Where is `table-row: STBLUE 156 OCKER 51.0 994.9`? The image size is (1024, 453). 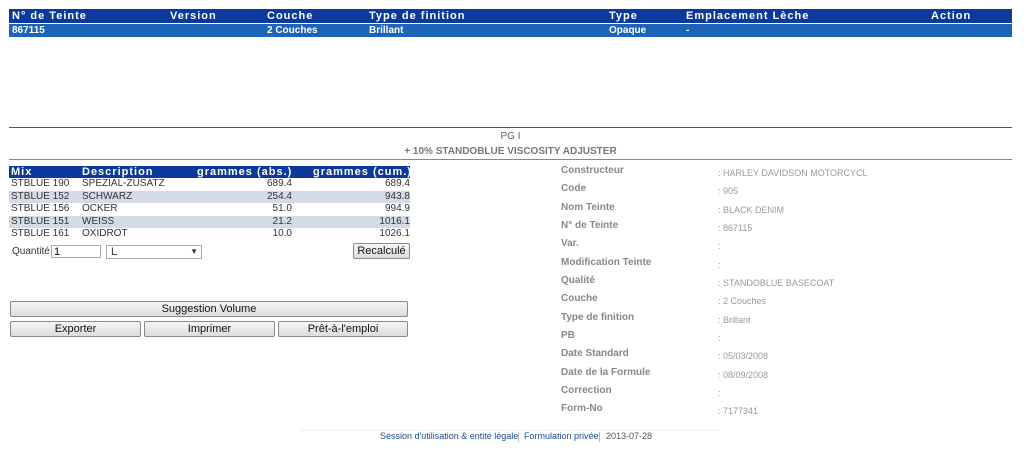 table-row: STBLUE 156 OCKER 51.0 994.9 is located at coordinates (209, 209).